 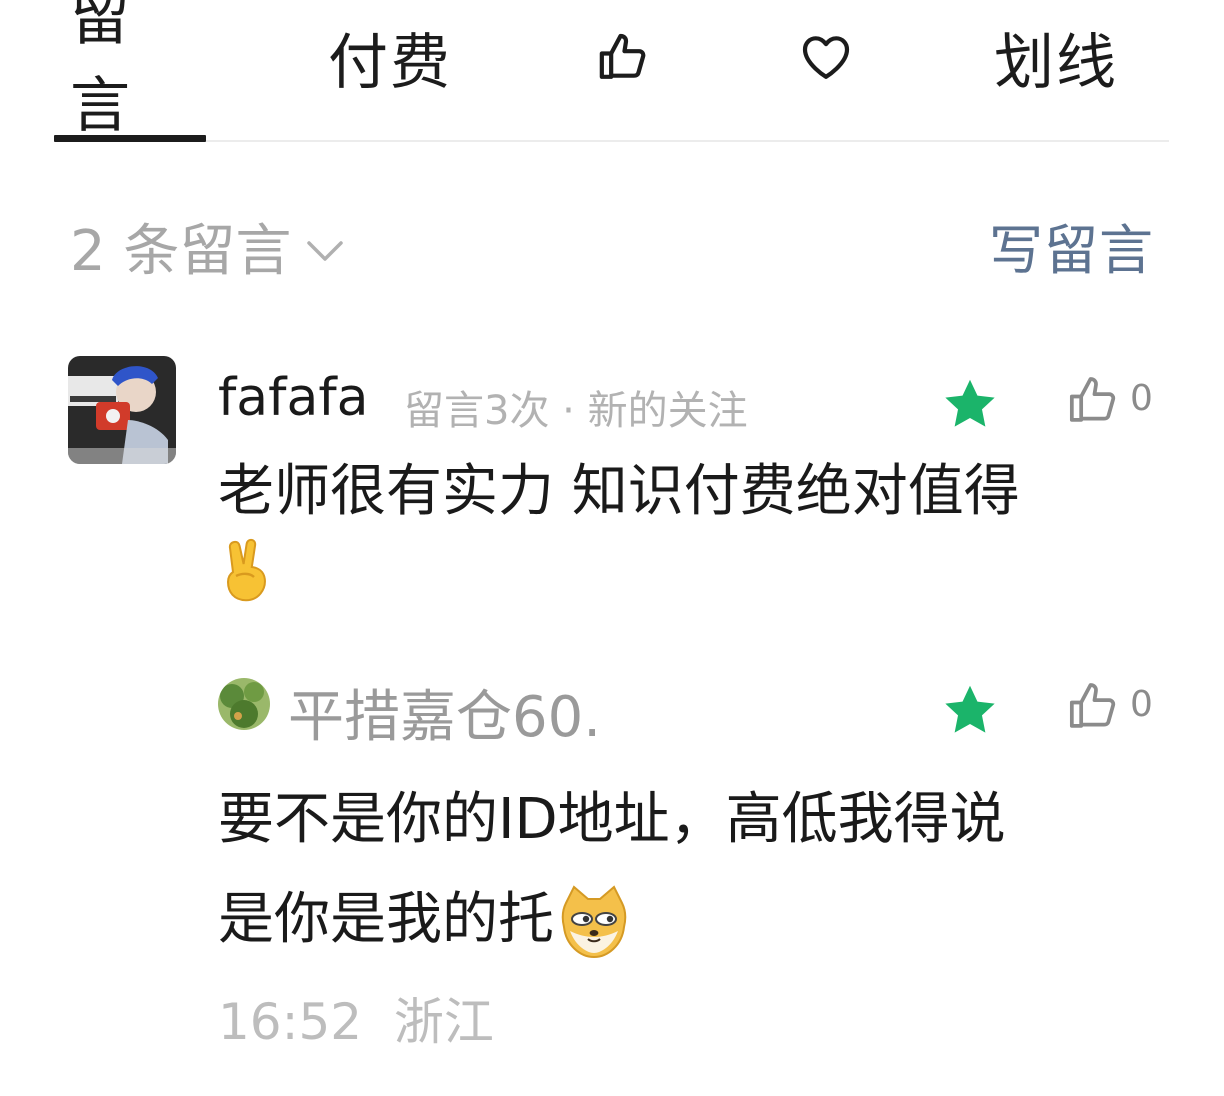 I want to click on comment-author-meta: 留言3次 · 新的关注, so click(x=576, y=411).